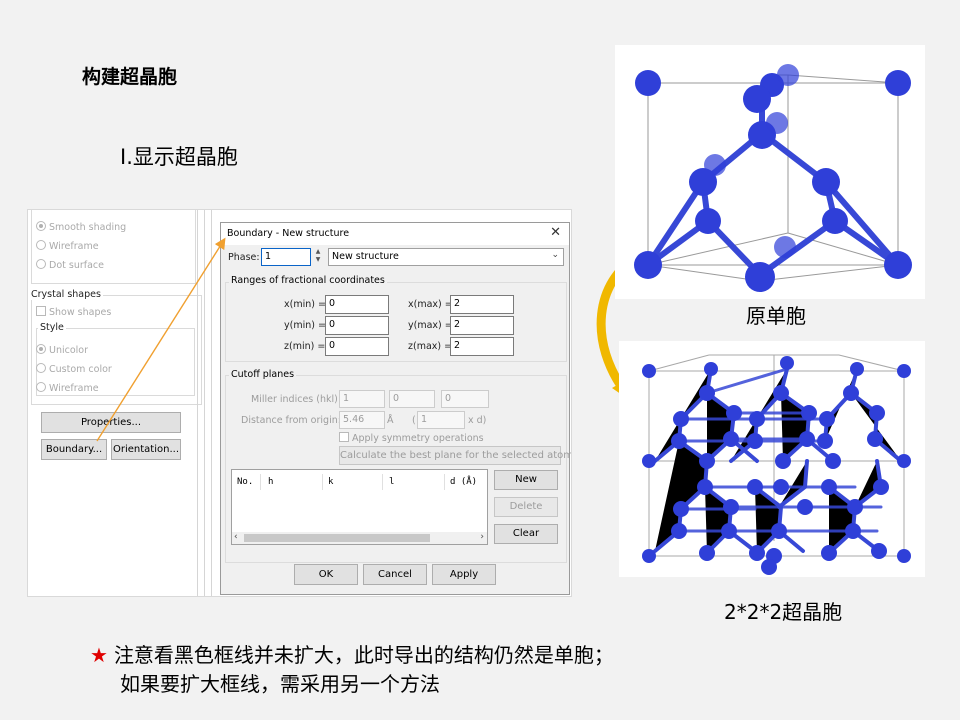  I want to click on supercell-caption: 2*2*2超晶胞, so click(783, 612).